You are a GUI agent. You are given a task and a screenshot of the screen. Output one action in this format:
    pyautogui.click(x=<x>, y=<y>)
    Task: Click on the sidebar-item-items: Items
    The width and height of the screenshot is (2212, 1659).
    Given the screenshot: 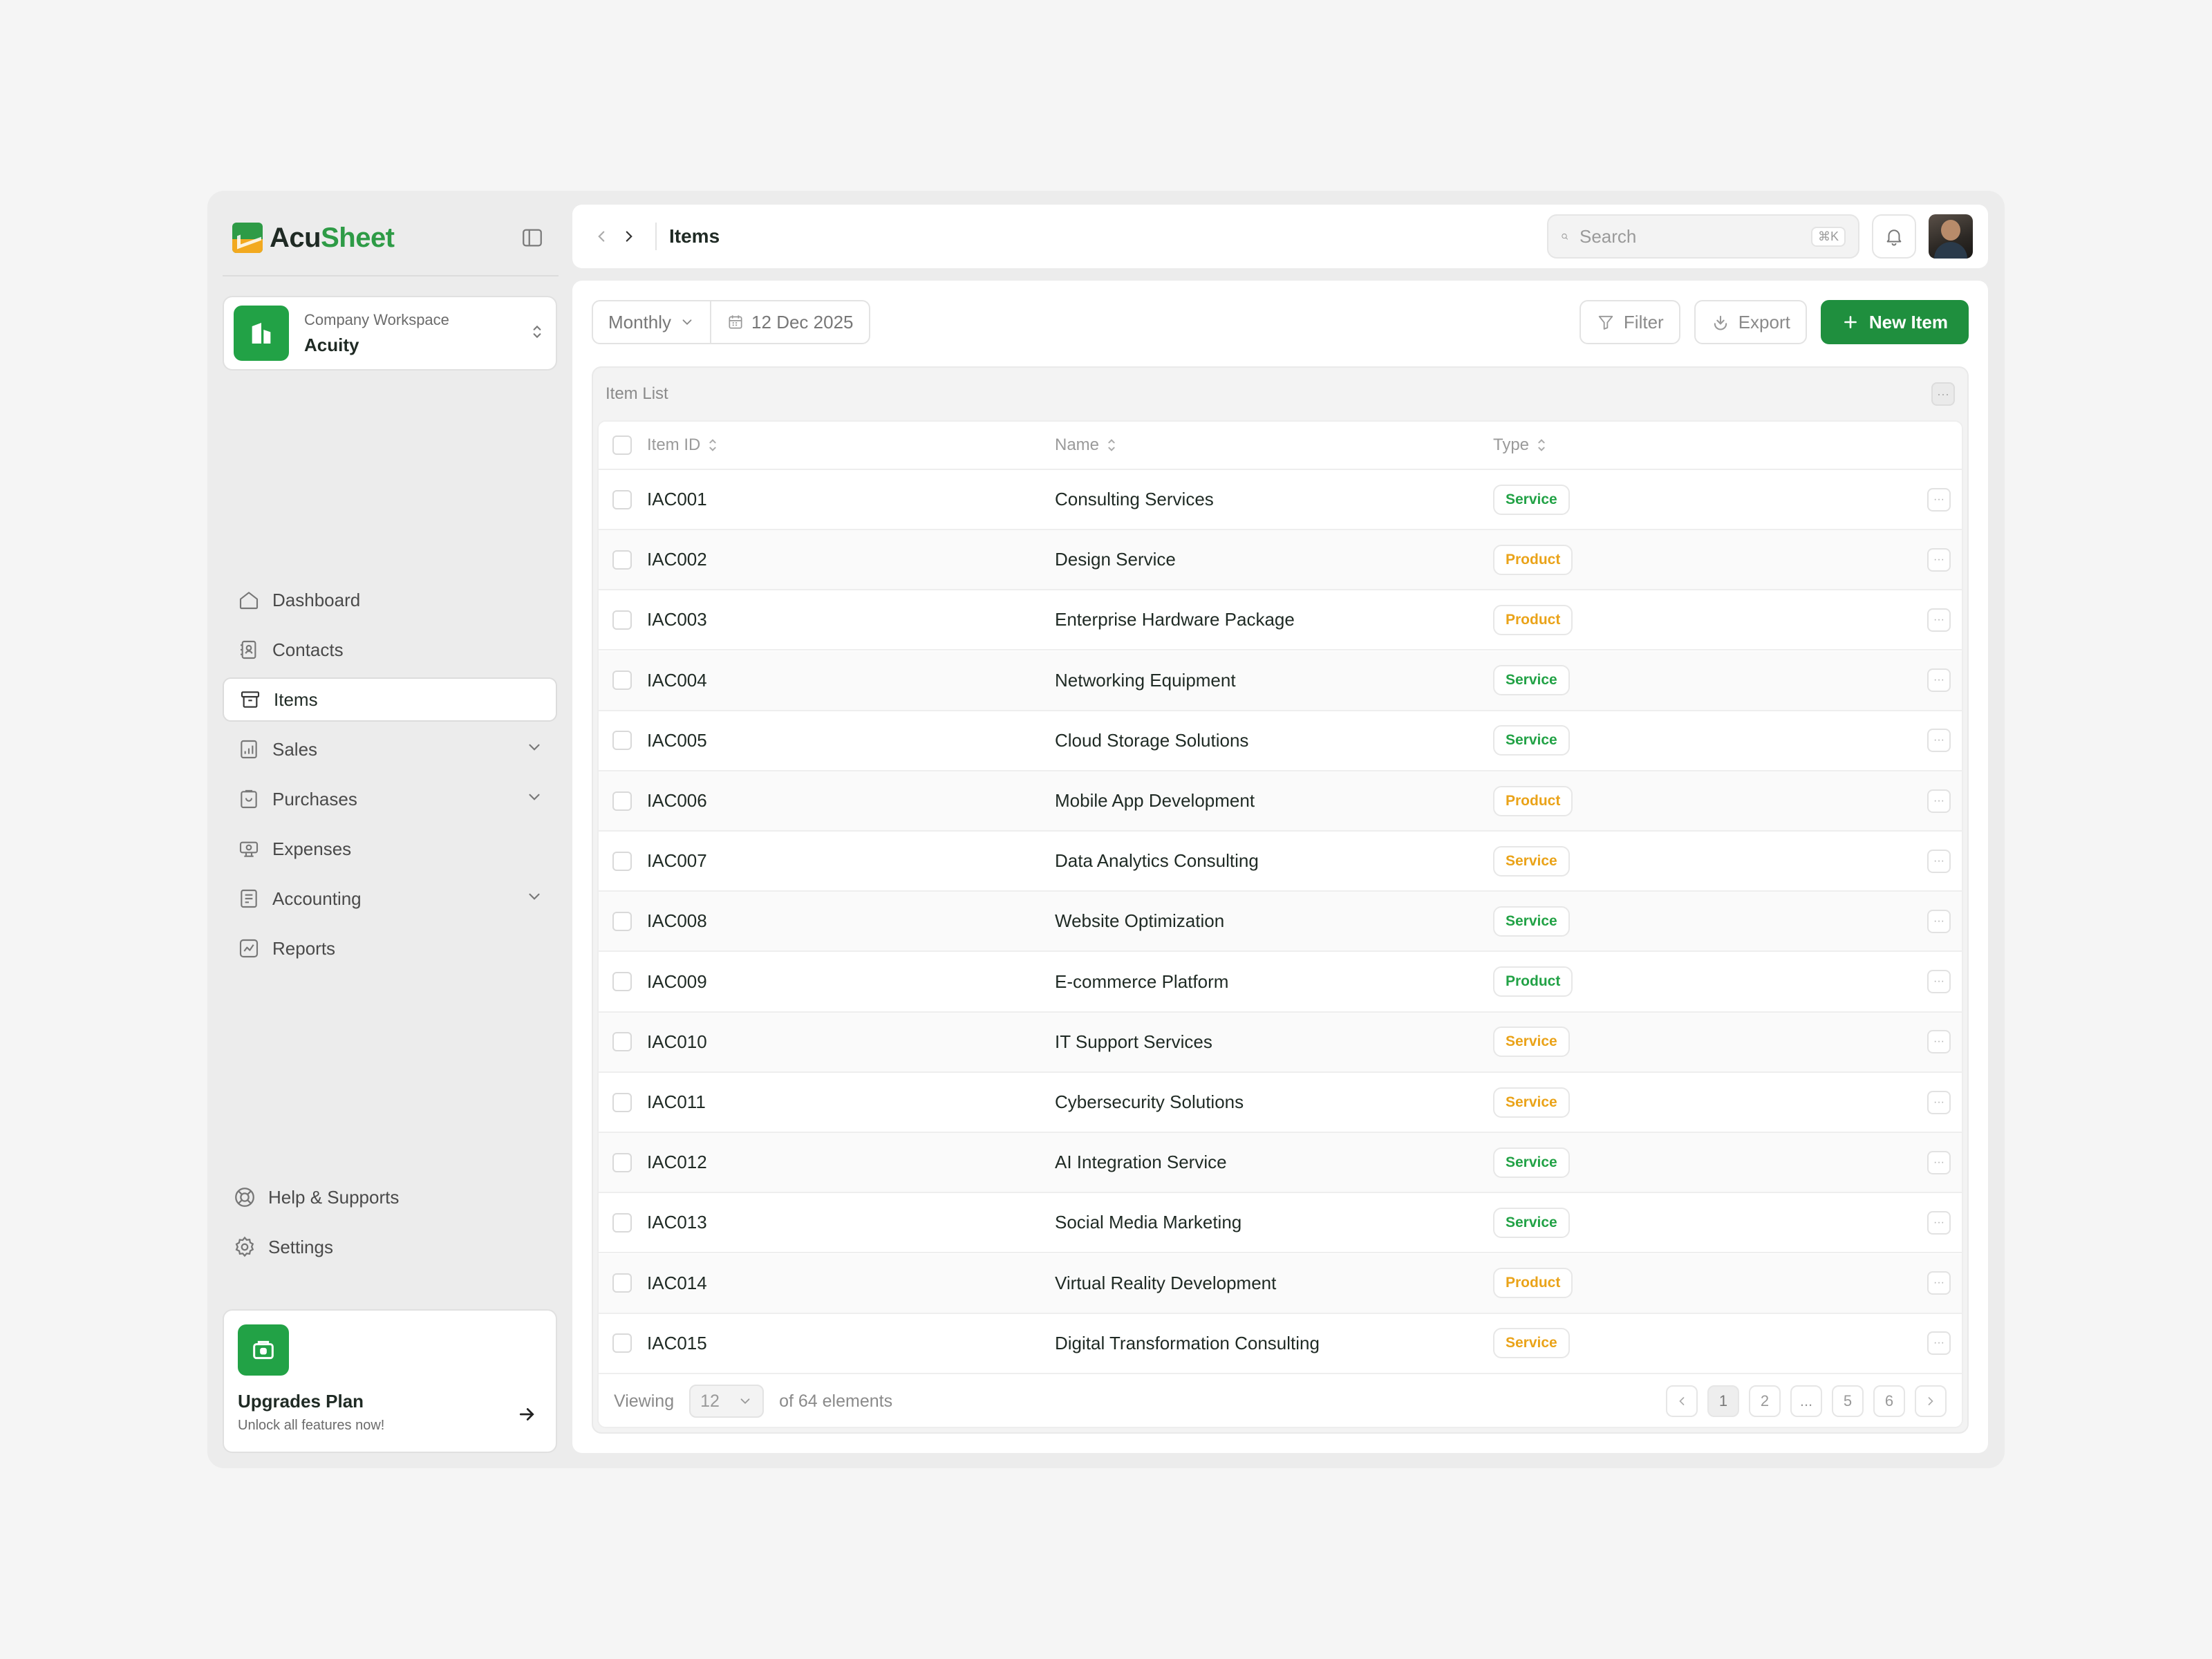 What is the action you would take?
    pyautogui.click(x=390, y=699)
    